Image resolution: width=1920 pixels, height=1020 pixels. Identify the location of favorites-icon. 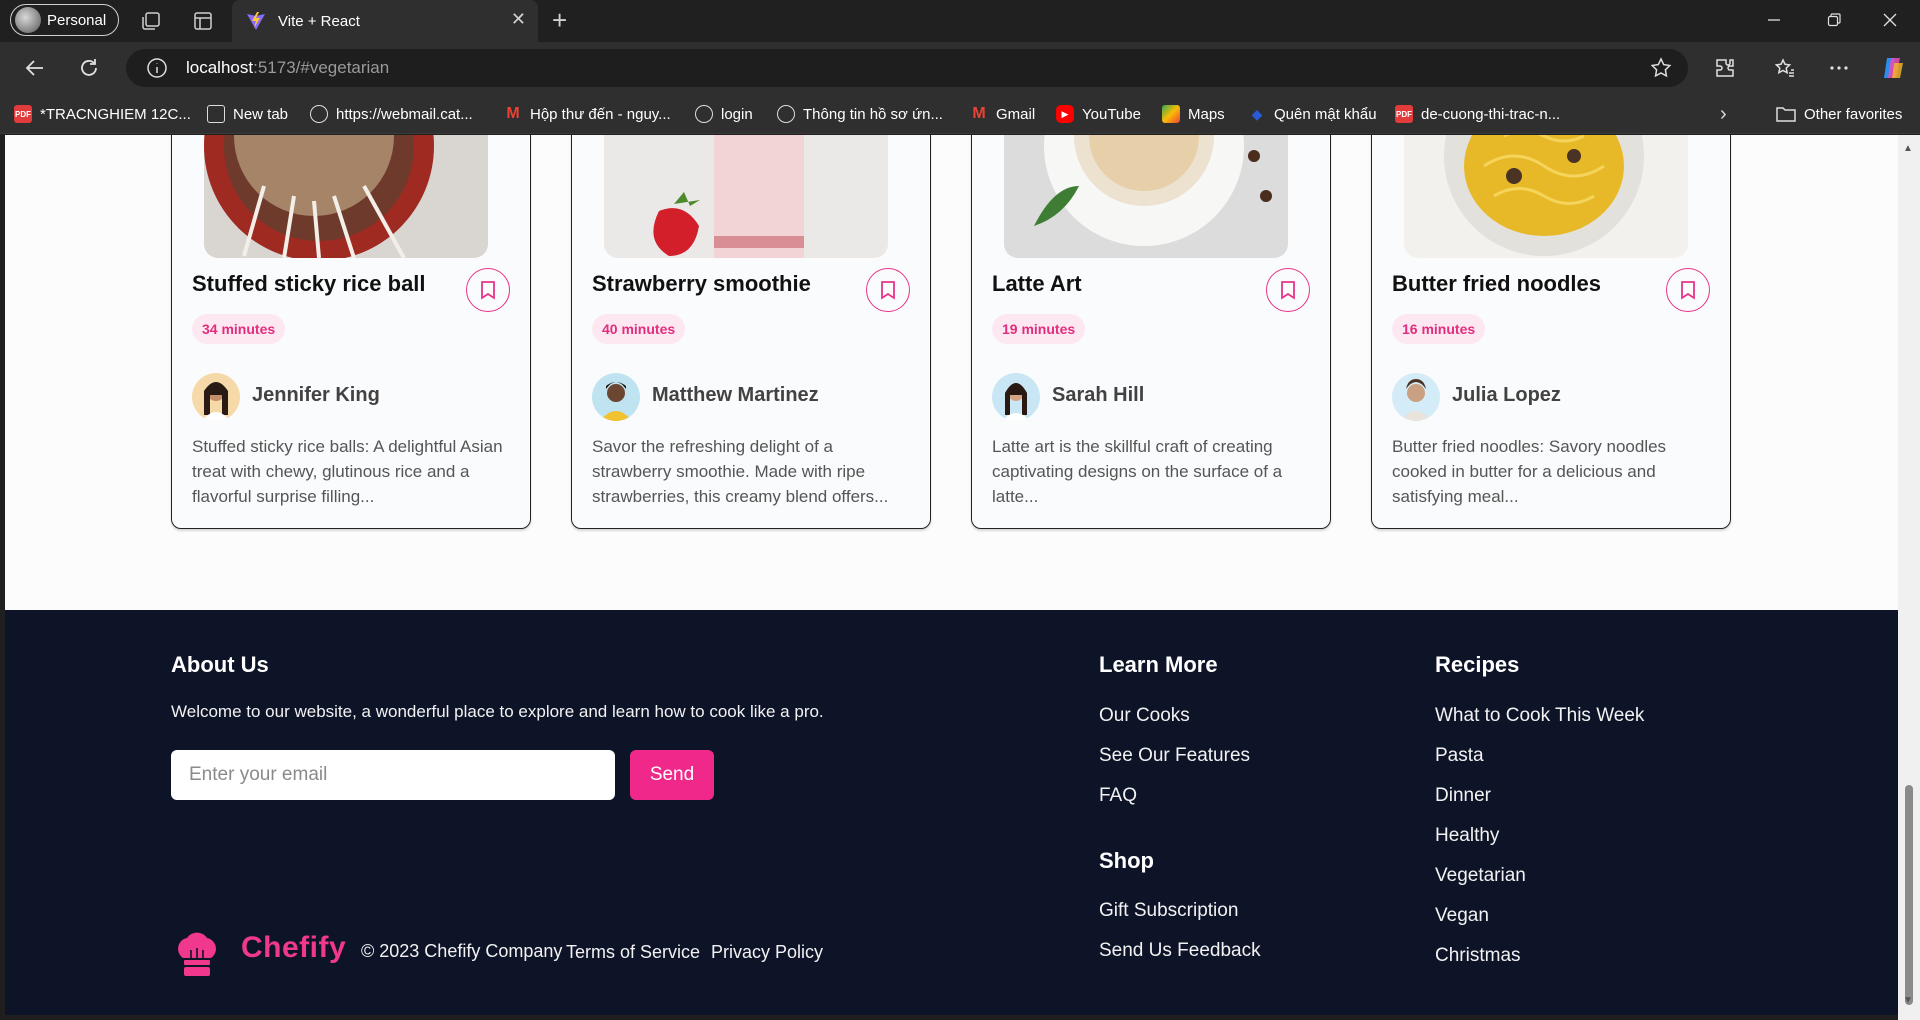
(1785, 68).